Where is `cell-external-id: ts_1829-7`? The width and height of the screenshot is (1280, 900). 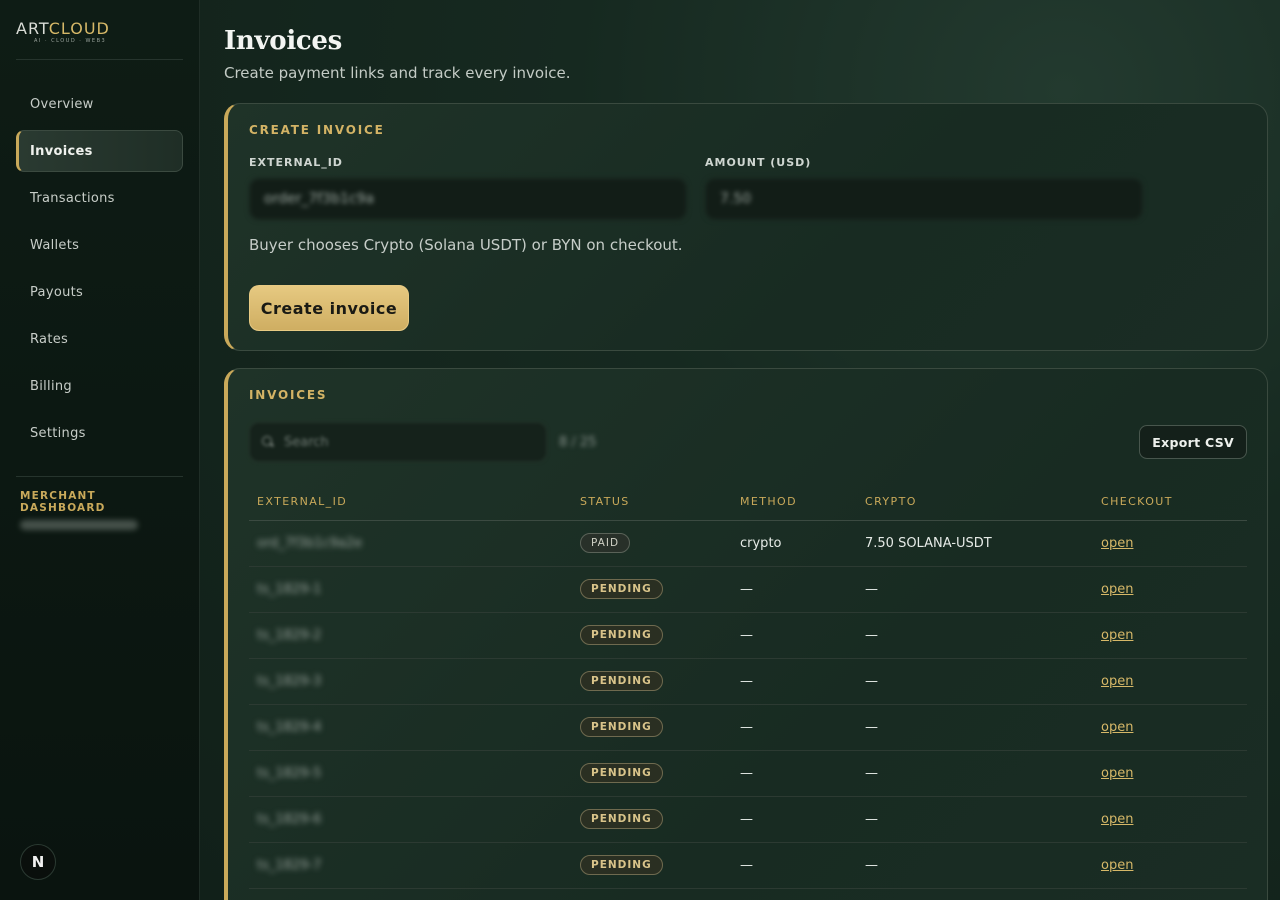 cell-external-id: ts_1829-7 is located at coordinates (410, 865).